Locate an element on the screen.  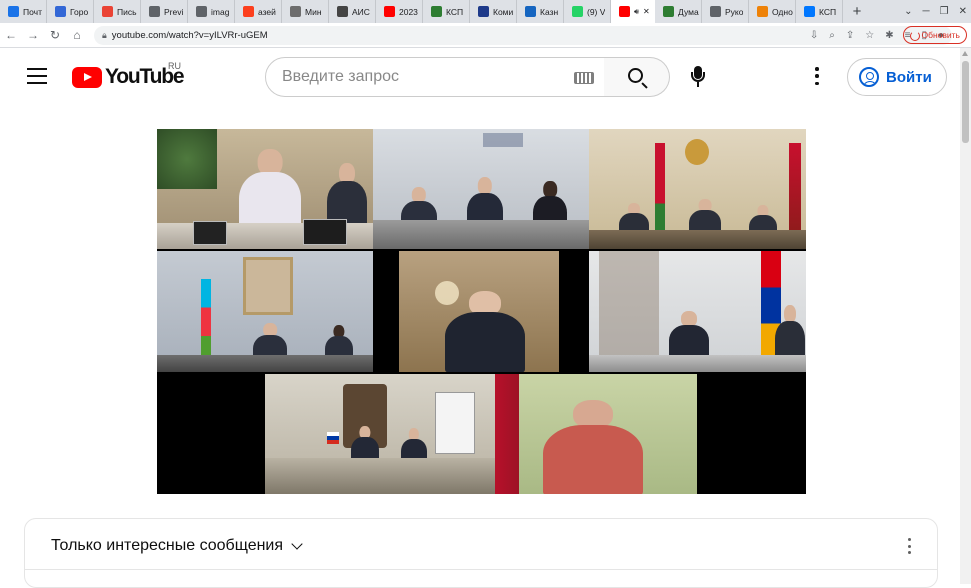
page-scrollbar is located at coordinates (965, 316).